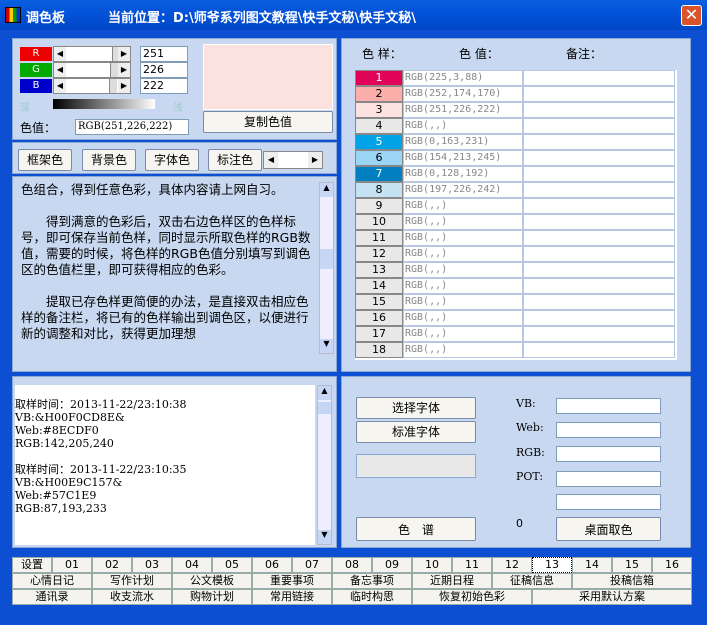 This screenshot has height=625, width=707. I want to click on swatch-number: 10, so click(379, 222).